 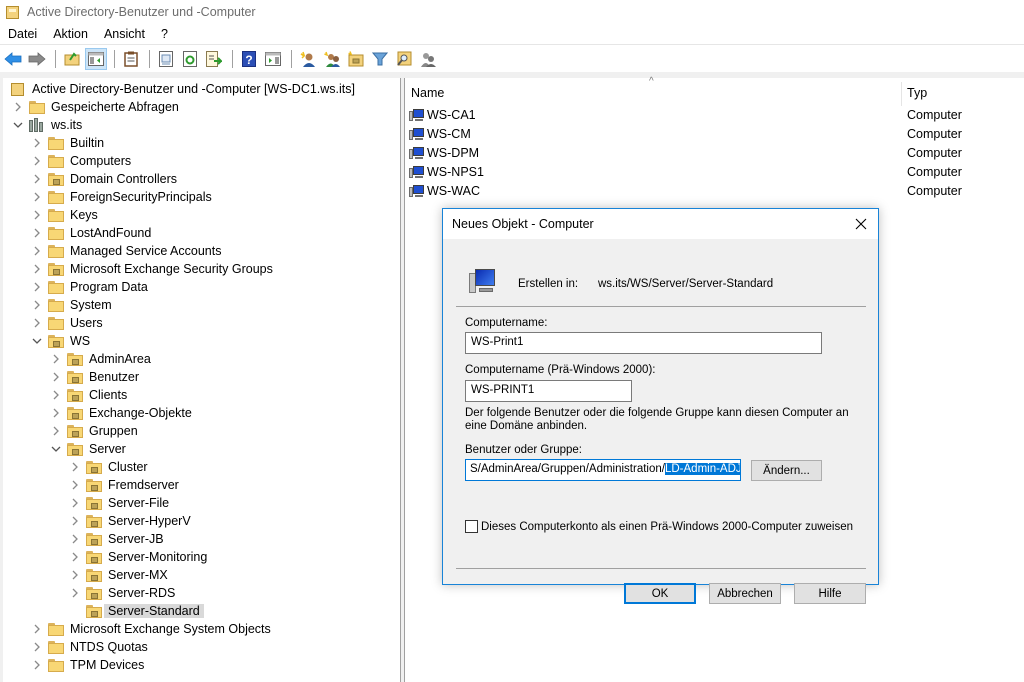 I want to click on tree-item: Cluster, so click(x=108, y=467).